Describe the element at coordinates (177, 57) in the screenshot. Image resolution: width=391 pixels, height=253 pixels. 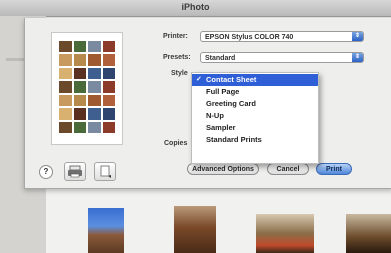
I see `presets-label: Presets:` at that location.